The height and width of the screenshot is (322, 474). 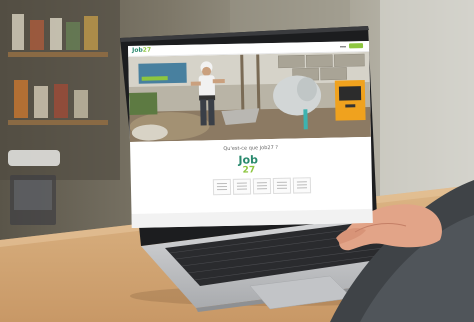 What do you see at coordinates (350, 100) in the screenshot?
I see `cement-mixer-icon` at bounding box center [350, 100].